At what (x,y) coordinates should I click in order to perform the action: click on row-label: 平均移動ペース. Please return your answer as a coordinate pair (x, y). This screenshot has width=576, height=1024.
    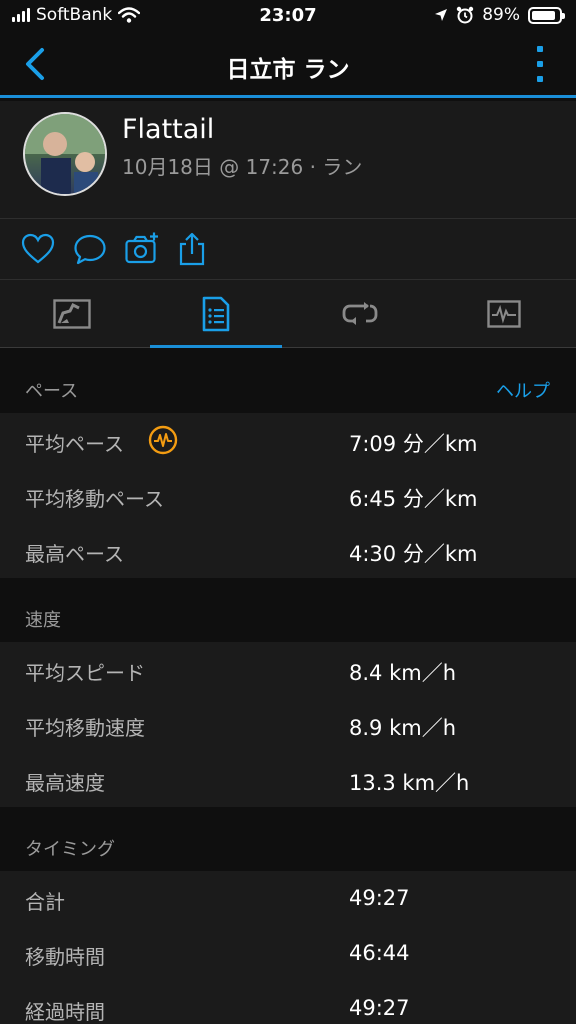
    Looking at the image, I should click on (94, 499).